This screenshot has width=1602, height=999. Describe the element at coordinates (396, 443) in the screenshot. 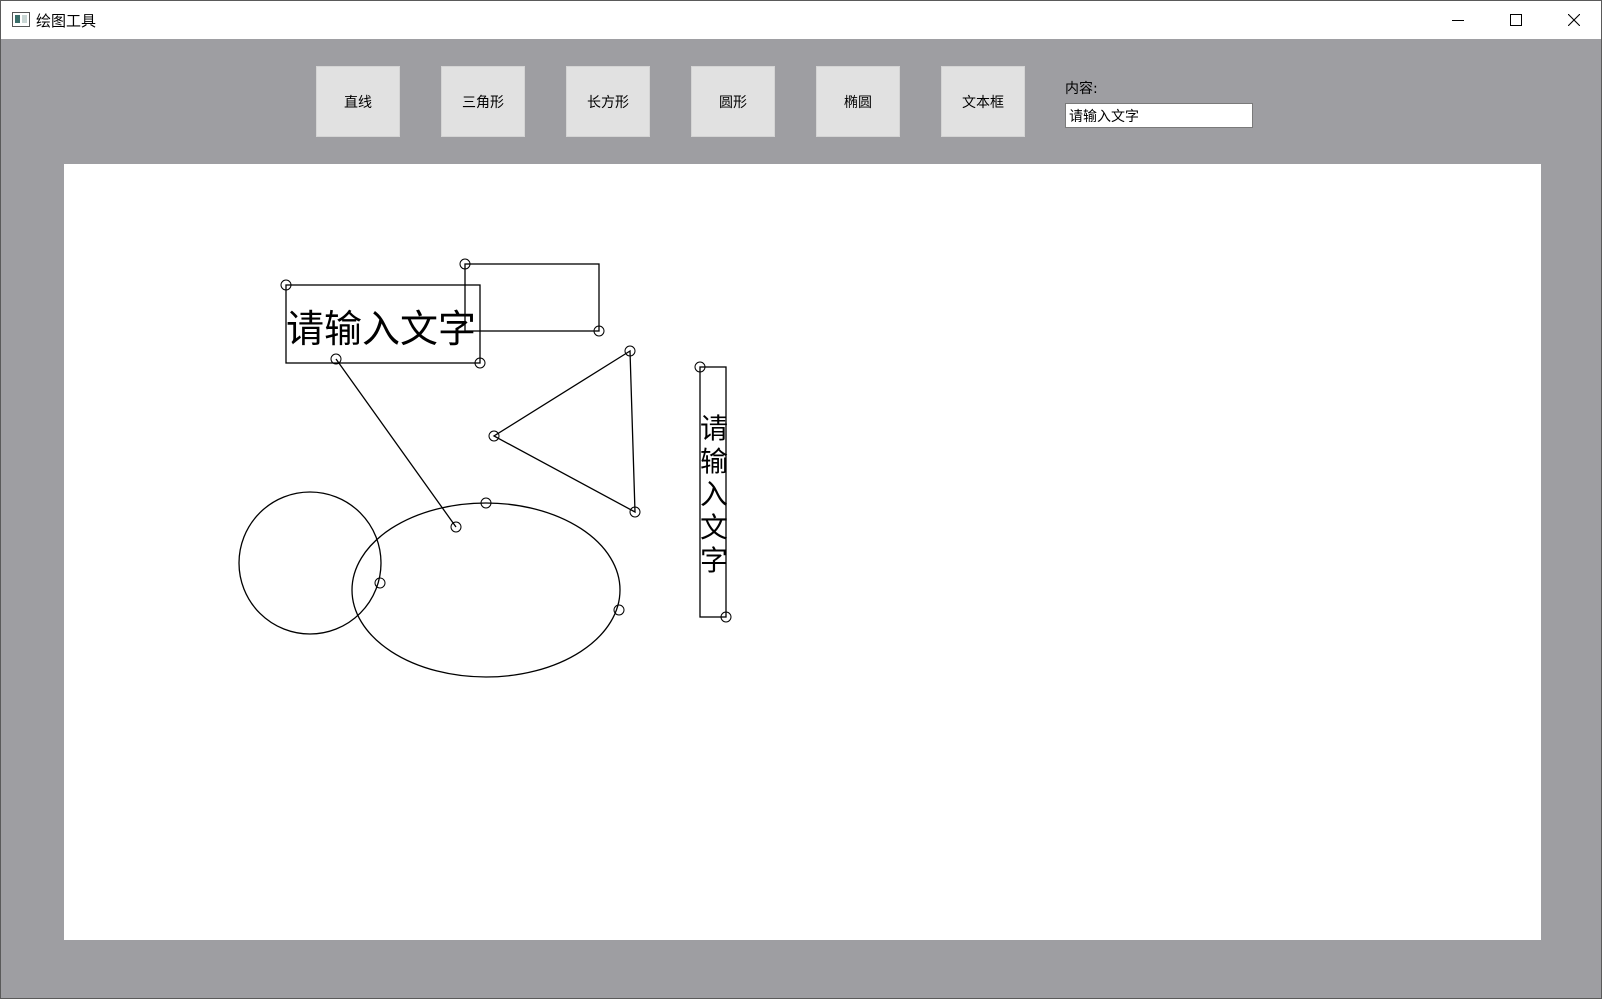

I see `line-segment` at that location.